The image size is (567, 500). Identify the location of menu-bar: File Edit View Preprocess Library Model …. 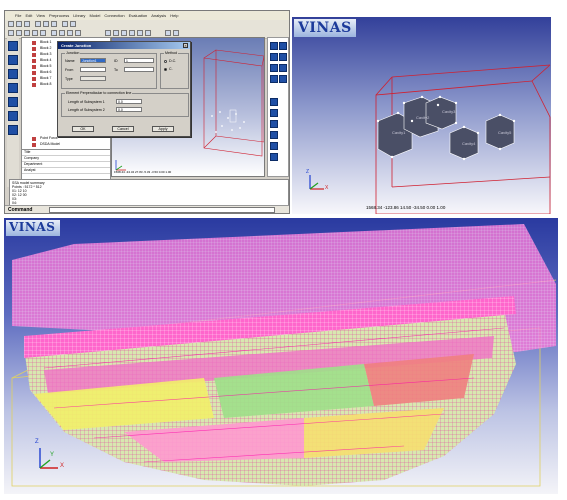
(147, 15).